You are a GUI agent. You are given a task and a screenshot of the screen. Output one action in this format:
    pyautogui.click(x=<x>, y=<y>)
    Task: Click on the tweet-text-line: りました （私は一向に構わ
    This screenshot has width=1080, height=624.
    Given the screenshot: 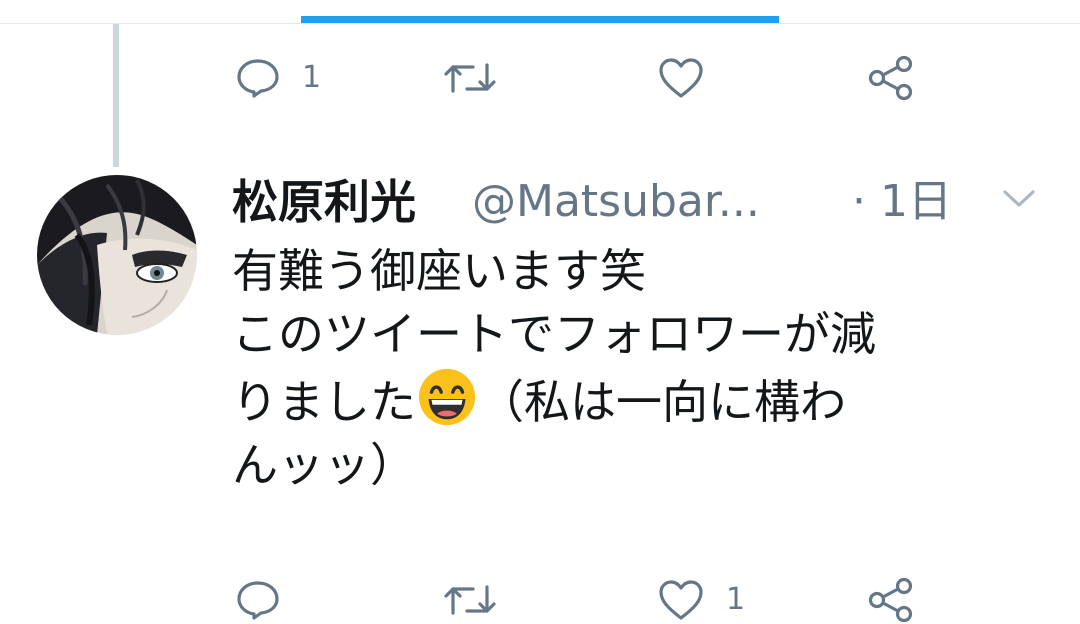 What is the action you would take?
    pyautogui.click(x=647, y=400)
    